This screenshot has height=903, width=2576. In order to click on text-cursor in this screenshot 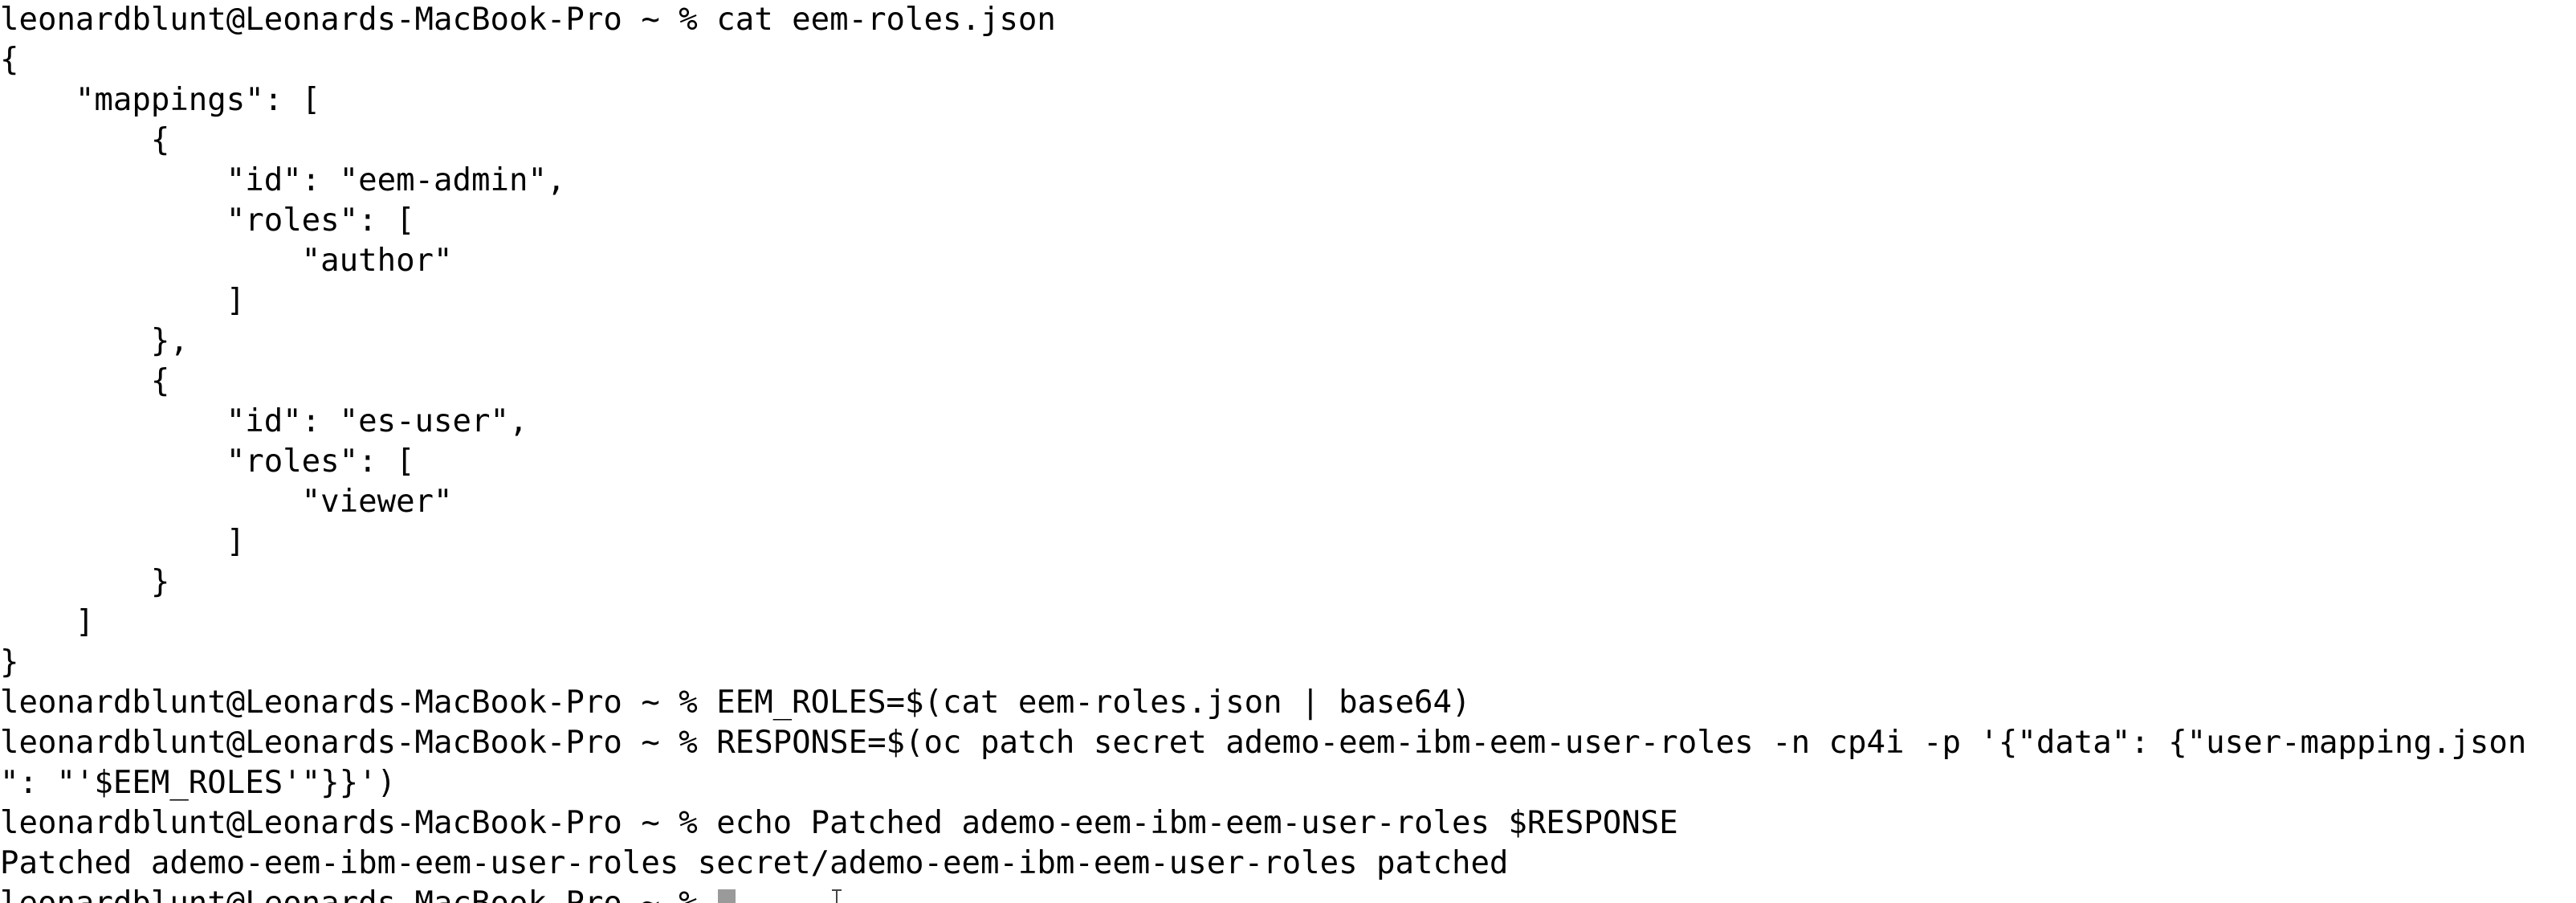, I will do `click(727, 896)`.